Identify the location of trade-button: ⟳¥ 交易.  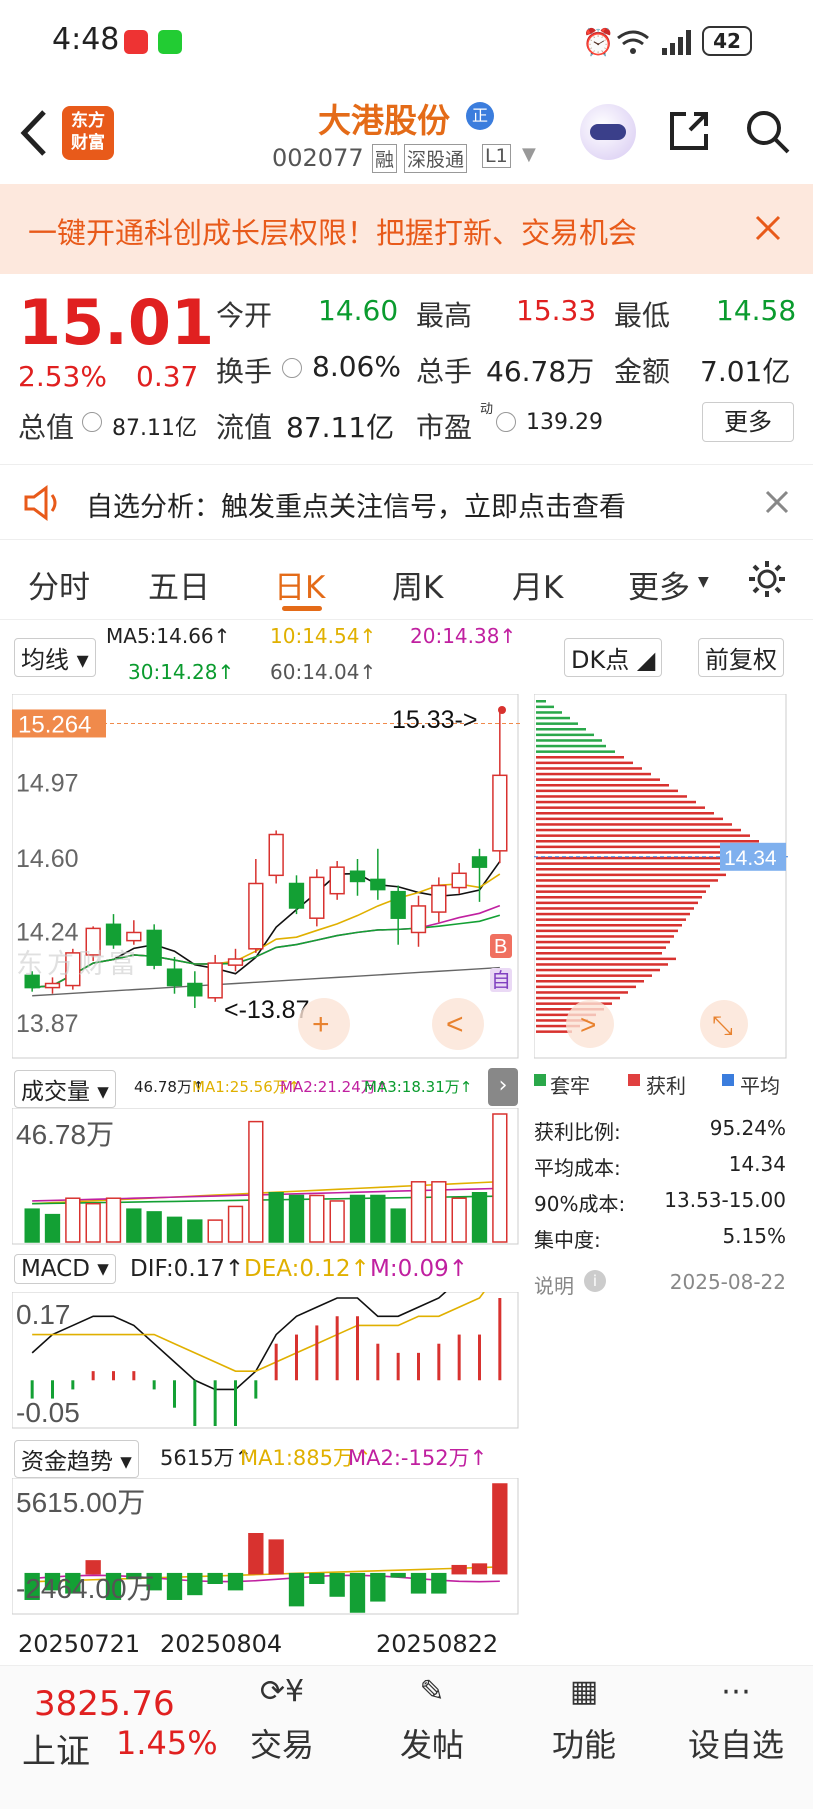
(282, 1720).